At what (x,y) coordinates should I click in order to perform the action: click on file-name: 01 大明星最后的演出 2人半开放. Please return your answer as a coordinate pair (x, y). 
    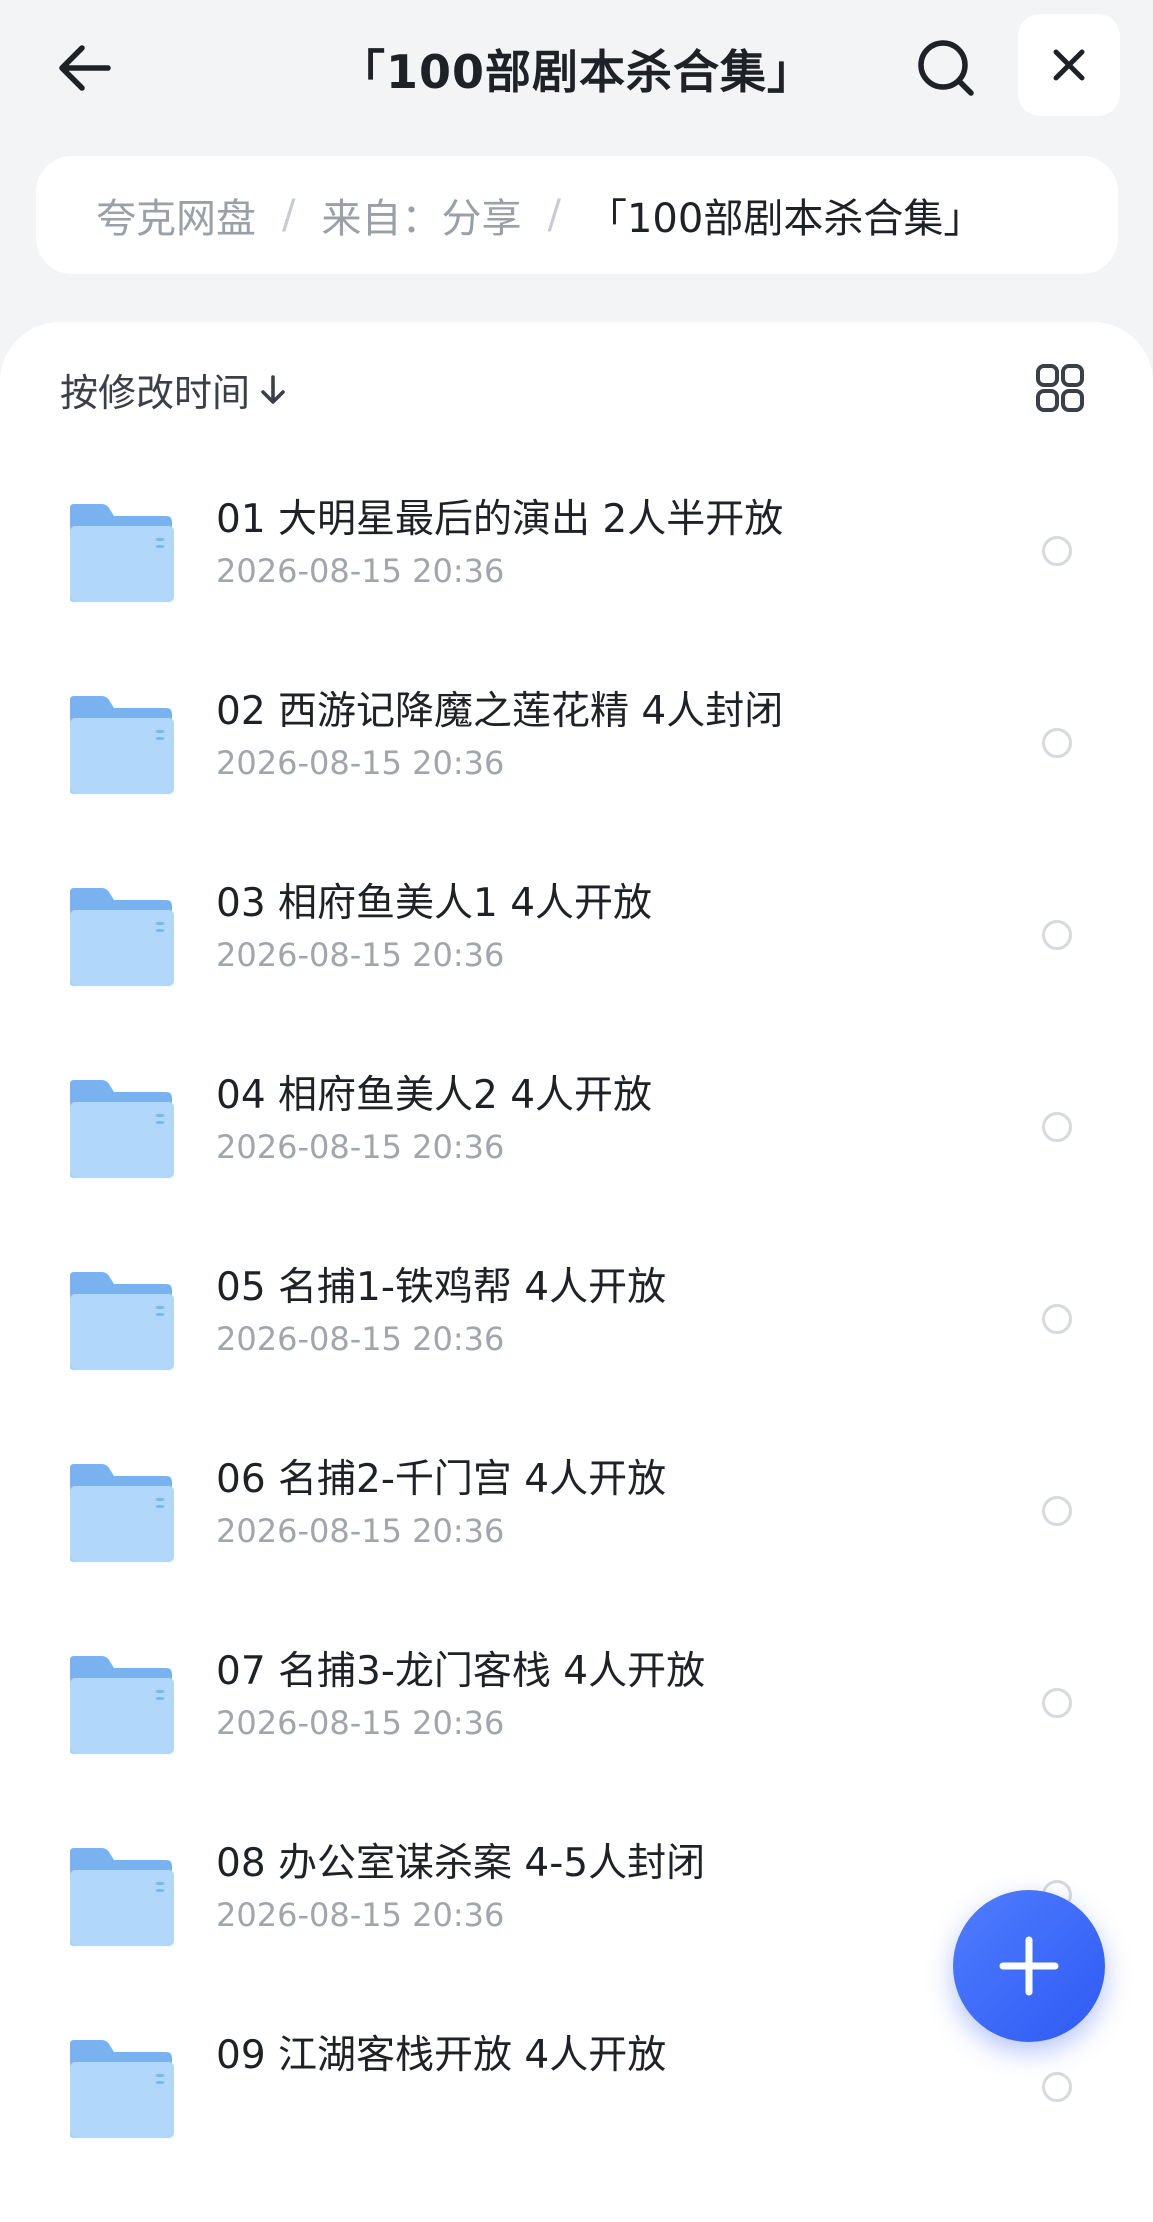
    Looking at the image, I should click on (500, 519).